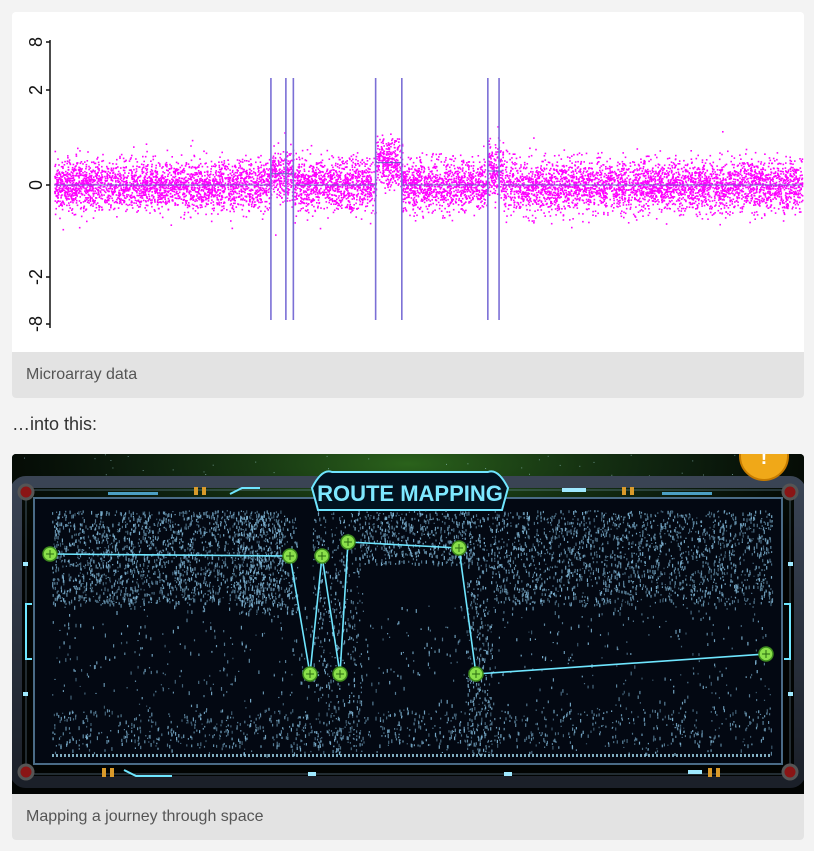  I want to click on y-tick-label: 8, so click(36, 42).